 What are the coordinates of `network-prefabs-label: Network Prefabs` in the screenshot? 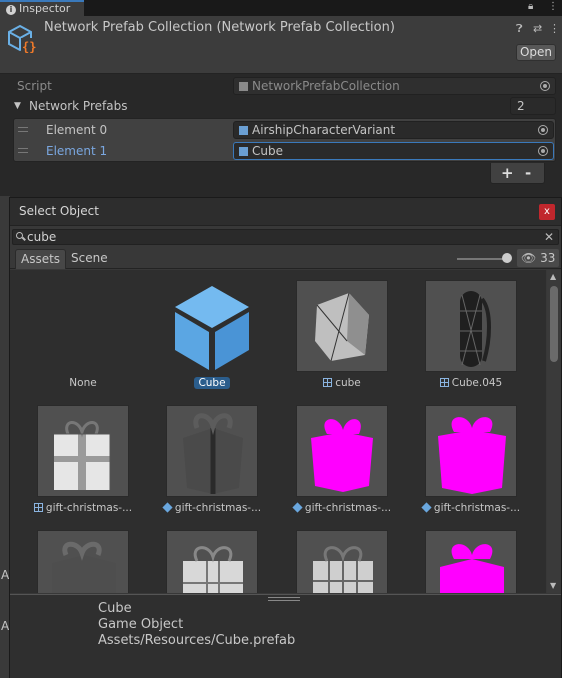 It's located at (78, 106).